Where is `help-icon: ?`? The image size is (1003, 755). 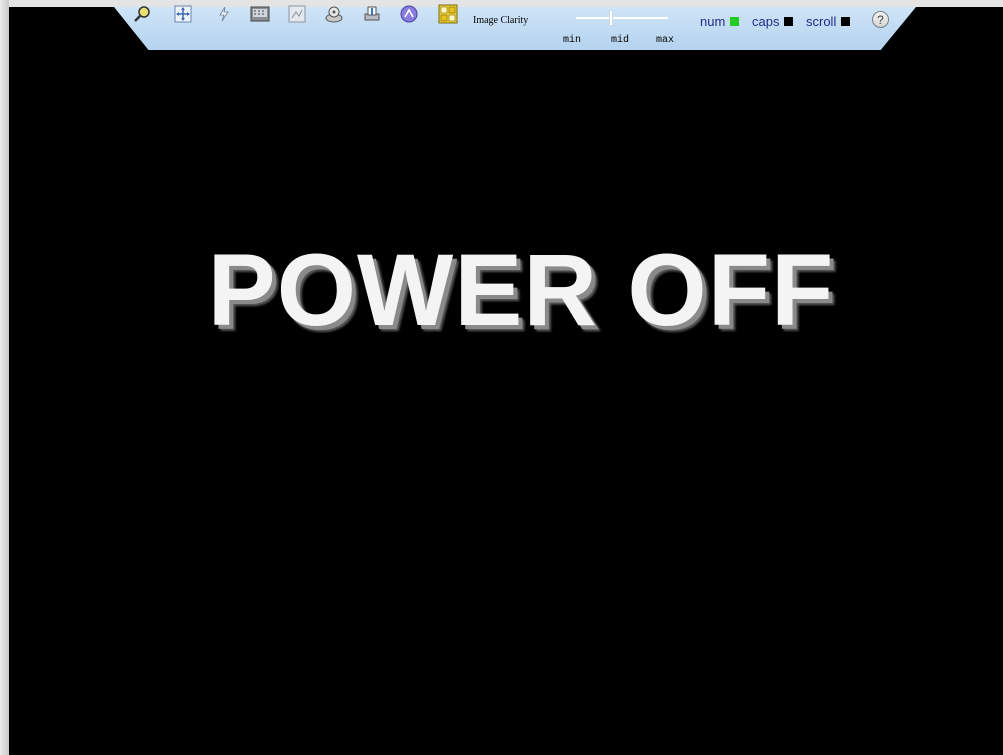 help-icon: ? is located at coordinates (880, 19).